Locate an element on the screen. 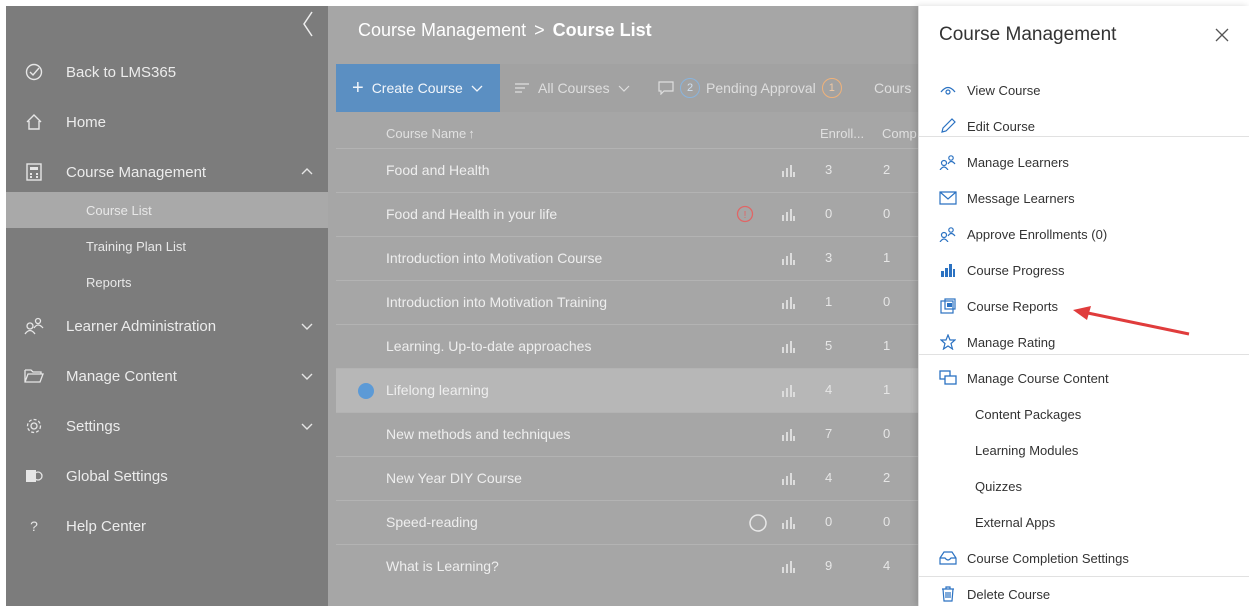 The width and height of the screenshot is (1249, 606). comments-button: 2 is located at coordinates (679, 88).